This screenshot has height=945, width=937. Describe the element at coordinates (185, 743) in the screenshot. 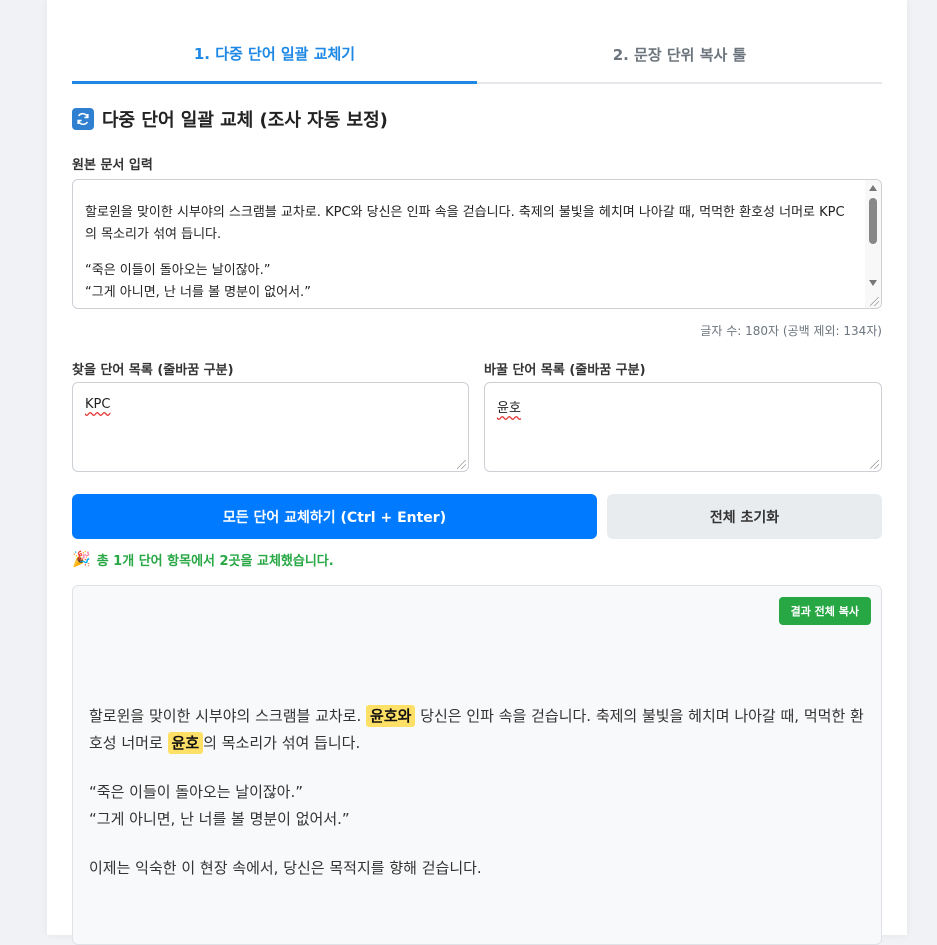

I see `highlight-replaced: 윤호` at that location.